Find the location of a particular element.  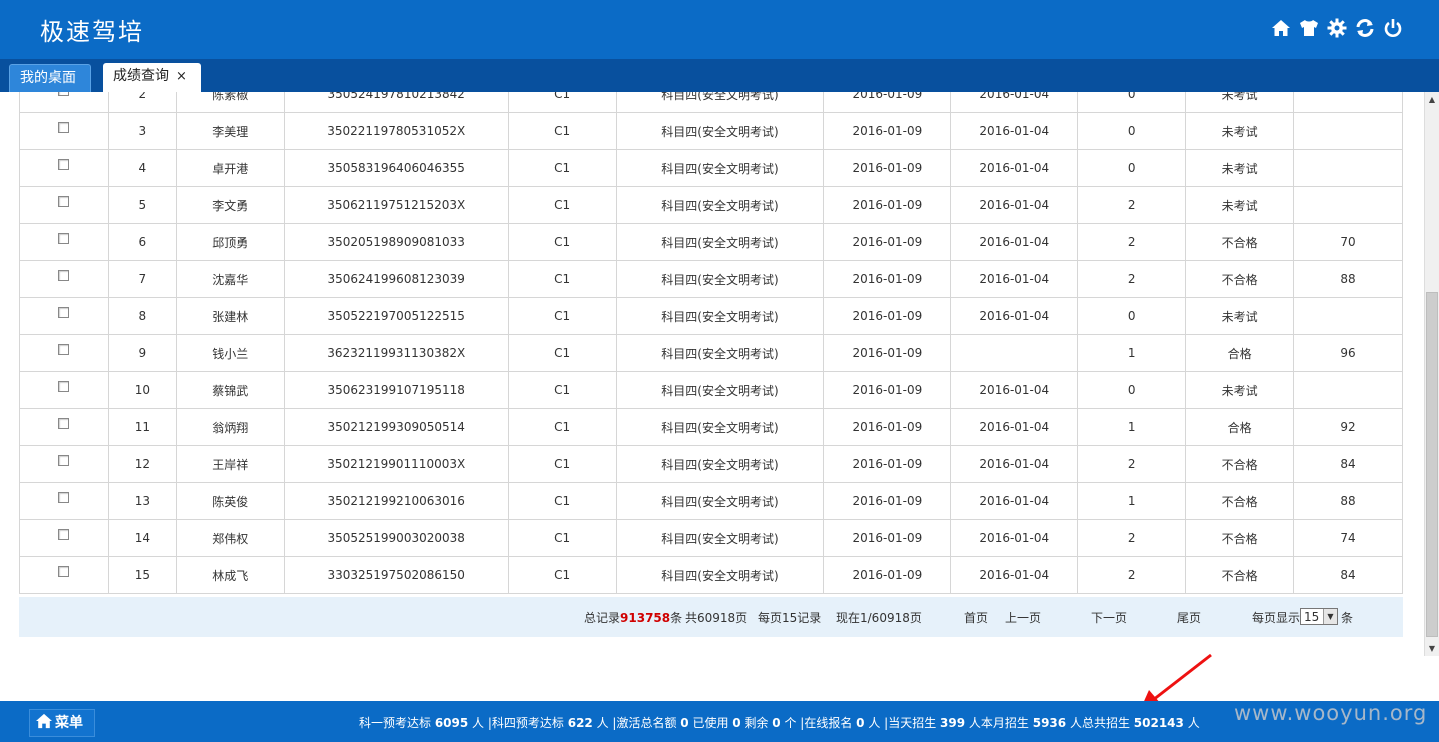

stat-value: 399 is located at coordinates (953, 723).